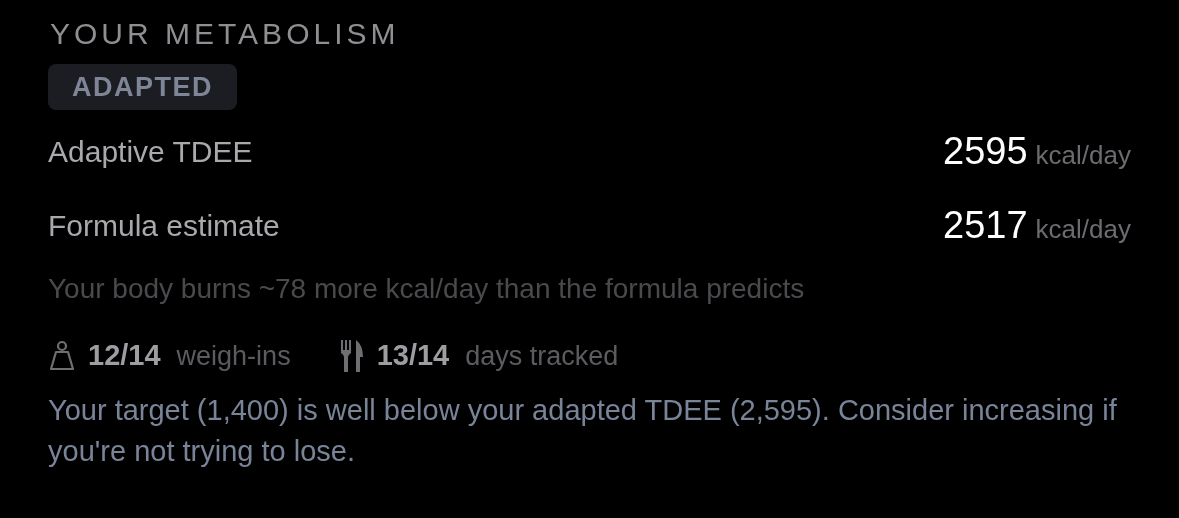 This screenshot has height=518, width=1179. I want to click on stat-label: weigh-ins, so click(233, 356).